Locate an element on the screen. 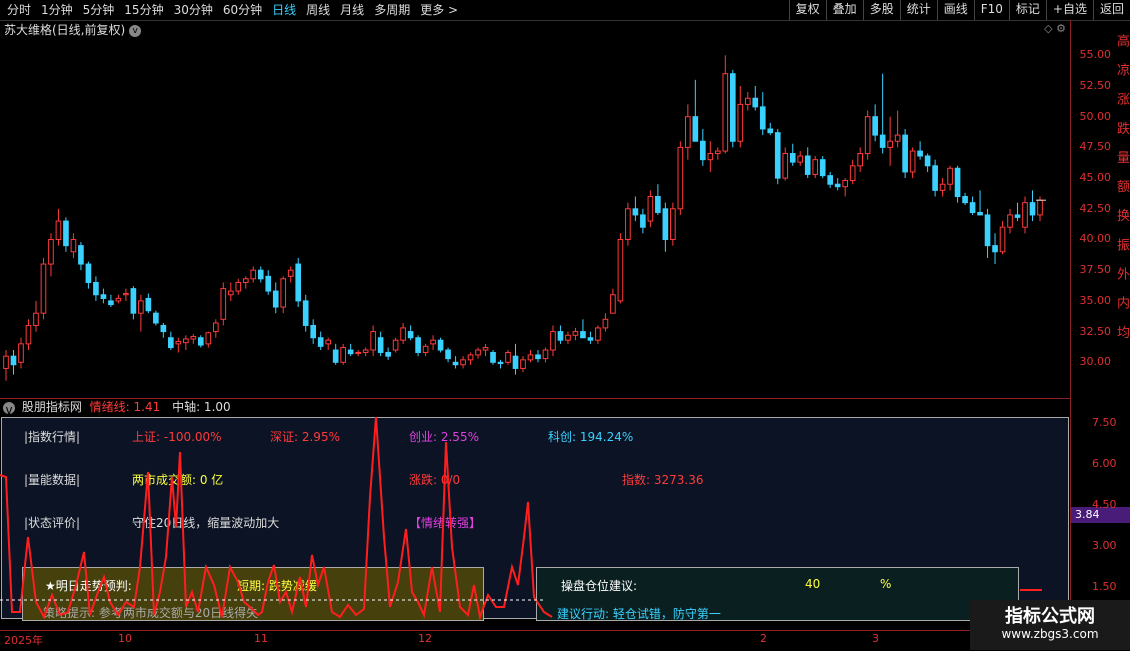 The width and height of the screenshot is (1130, 651). toolbar-button-0: 复权 is located at coordinates (807, 10).